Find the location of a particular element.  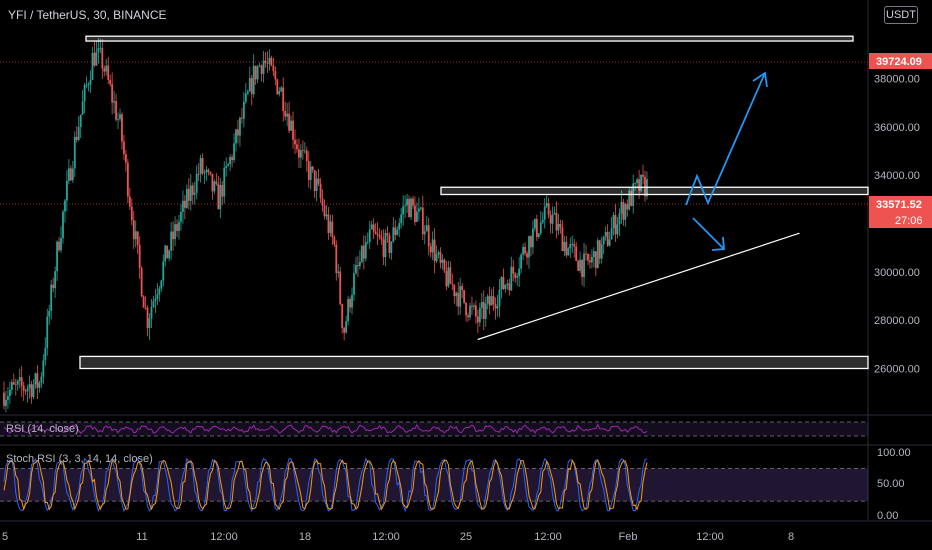

x-tick-label: 11 is located at coordinates (141, 537).